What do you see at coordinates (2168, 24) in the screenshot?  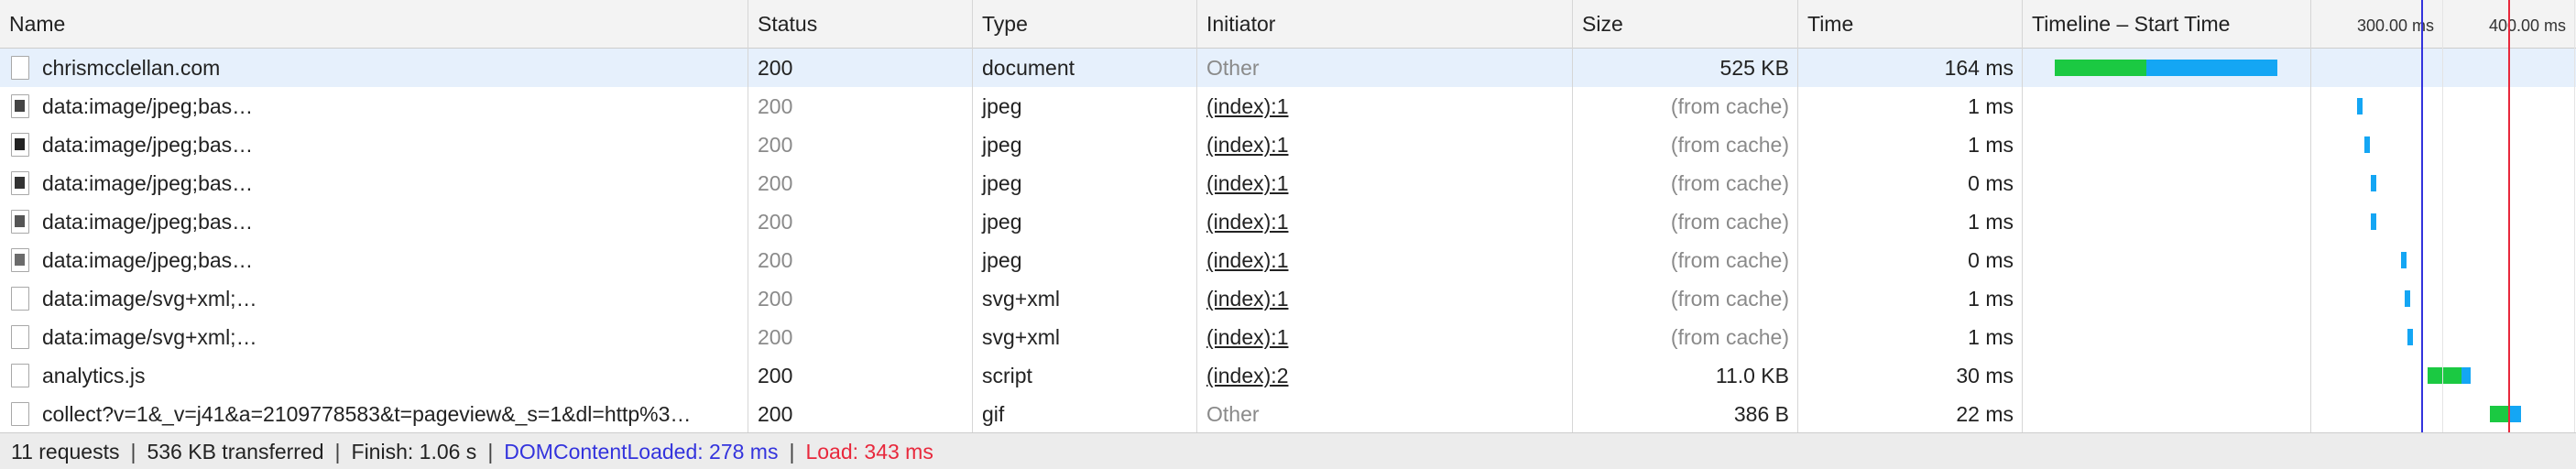 I see `column-header-timeline: Timeline – Start Time` at bounding box center [2168, 24].